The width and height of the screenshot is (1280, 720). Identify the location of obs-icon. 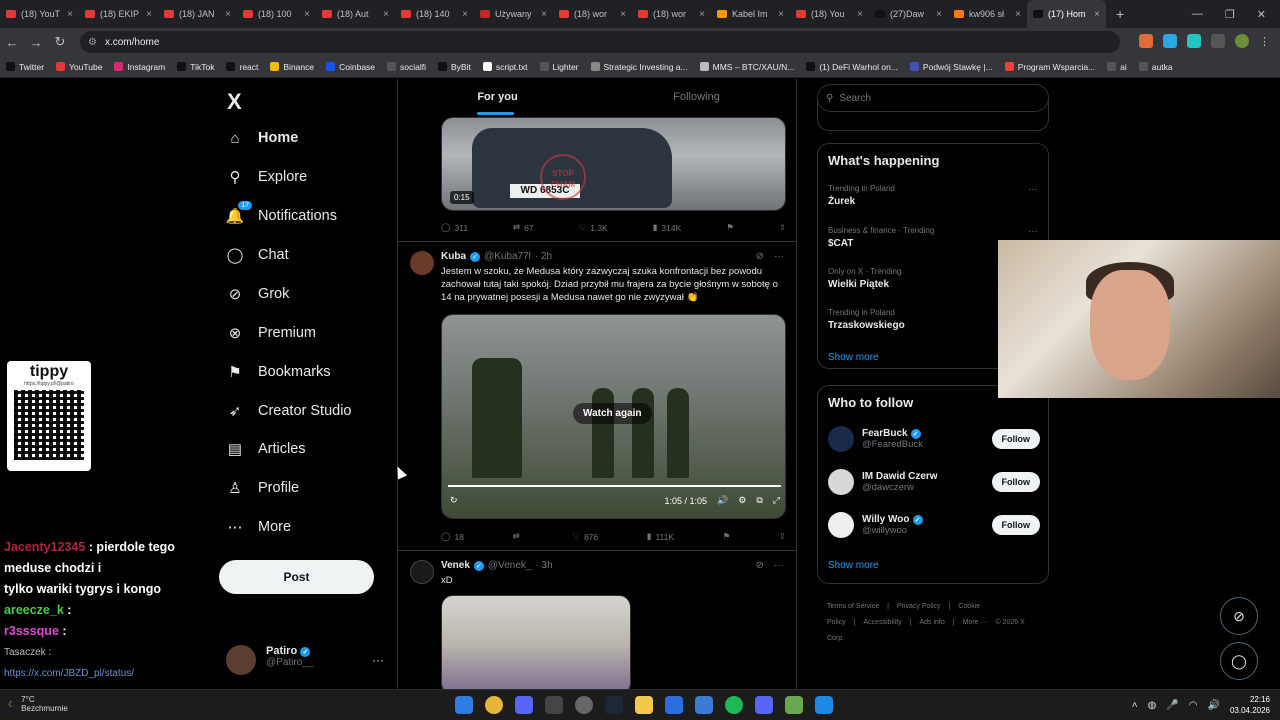
(584, 705).